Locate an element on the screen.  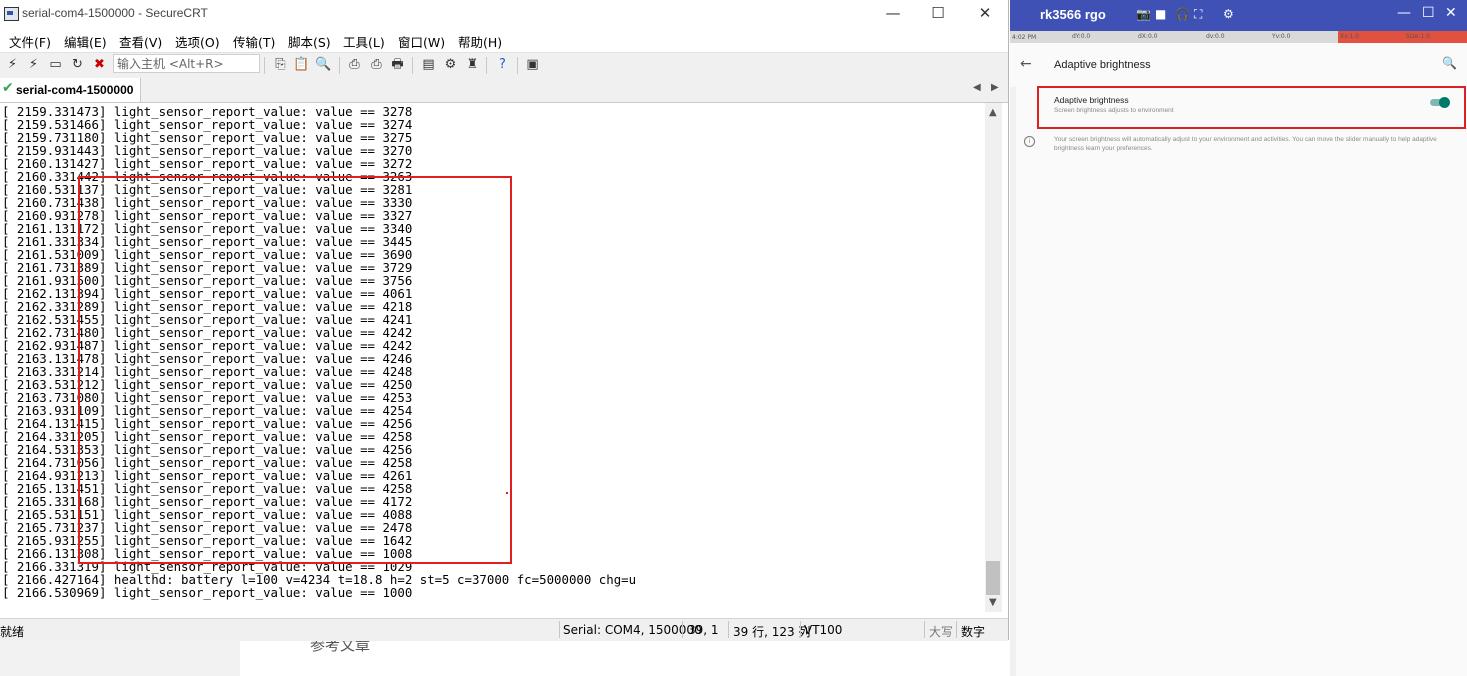
settings-gear-icon: ⚙ is located at coordinates (1228, 14).